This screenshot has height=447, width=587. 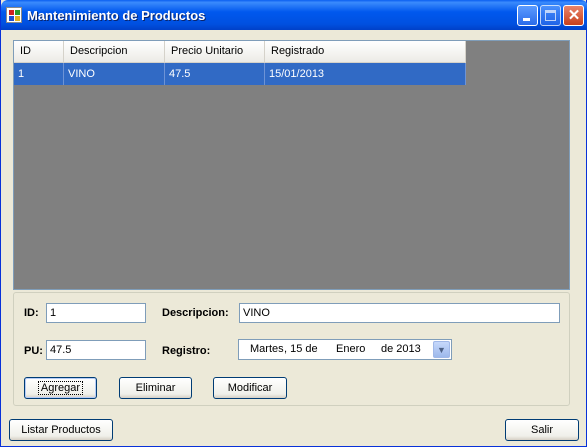 What do you see at coordinates (401, 349) in the screenshot?
I see `date-year: de 2013` at bounding box center [401, 349].